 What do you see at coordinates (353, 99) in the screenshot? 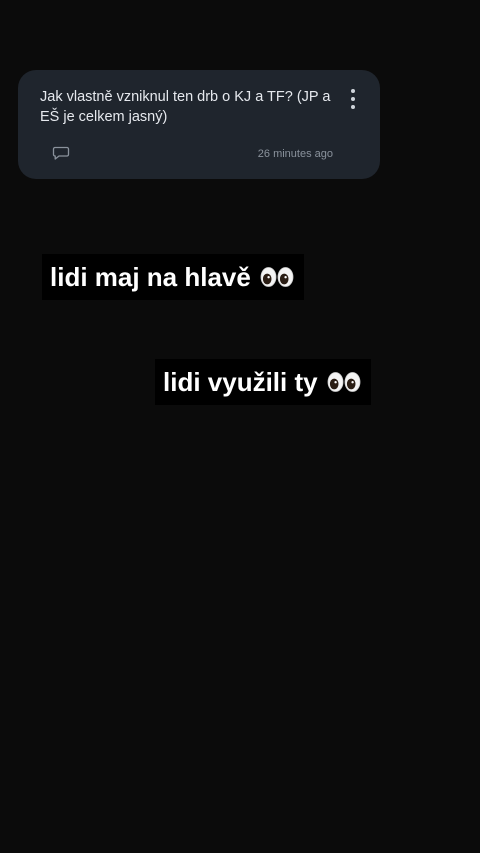
I see `more-vertical-icon` at bounding box center [353, 99].